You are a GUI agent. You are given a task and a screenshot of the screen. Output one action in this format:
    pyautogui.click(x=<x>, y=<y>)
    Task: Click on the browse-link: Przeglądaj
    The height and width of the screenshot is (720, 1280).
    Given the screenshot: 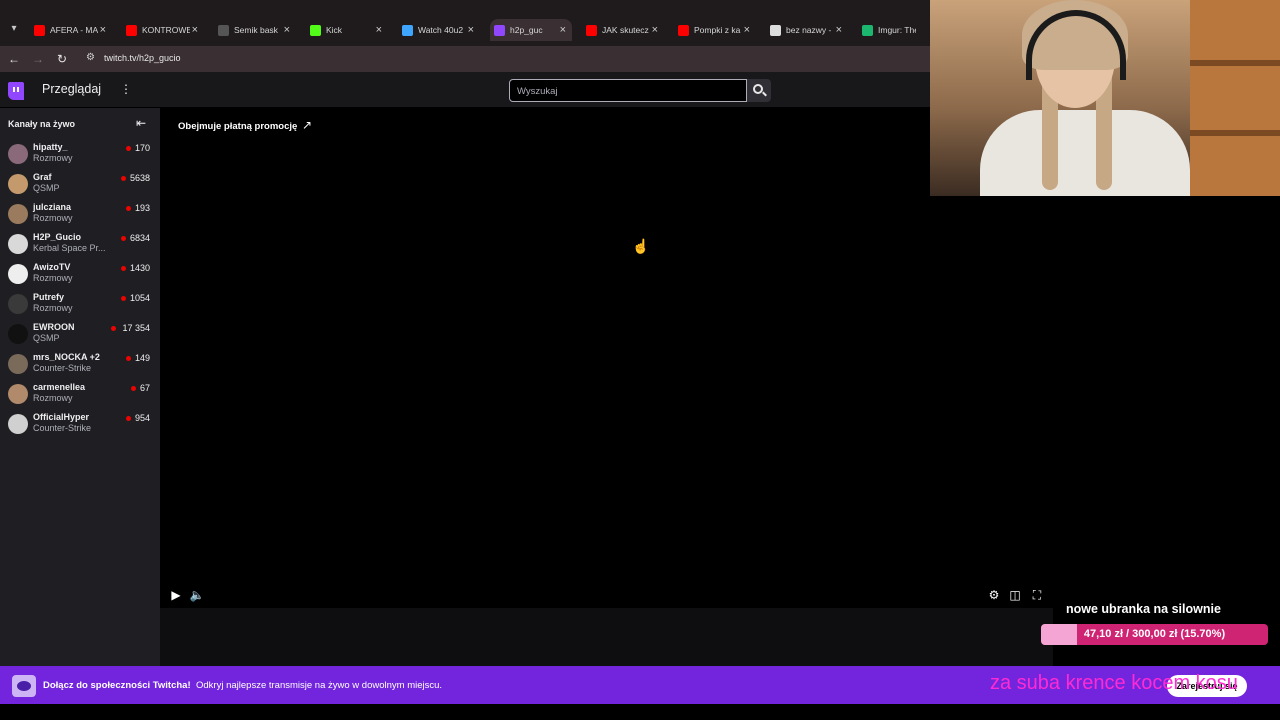 What is the action you would take?
    pyautogui.click(x=71, y=89)
    